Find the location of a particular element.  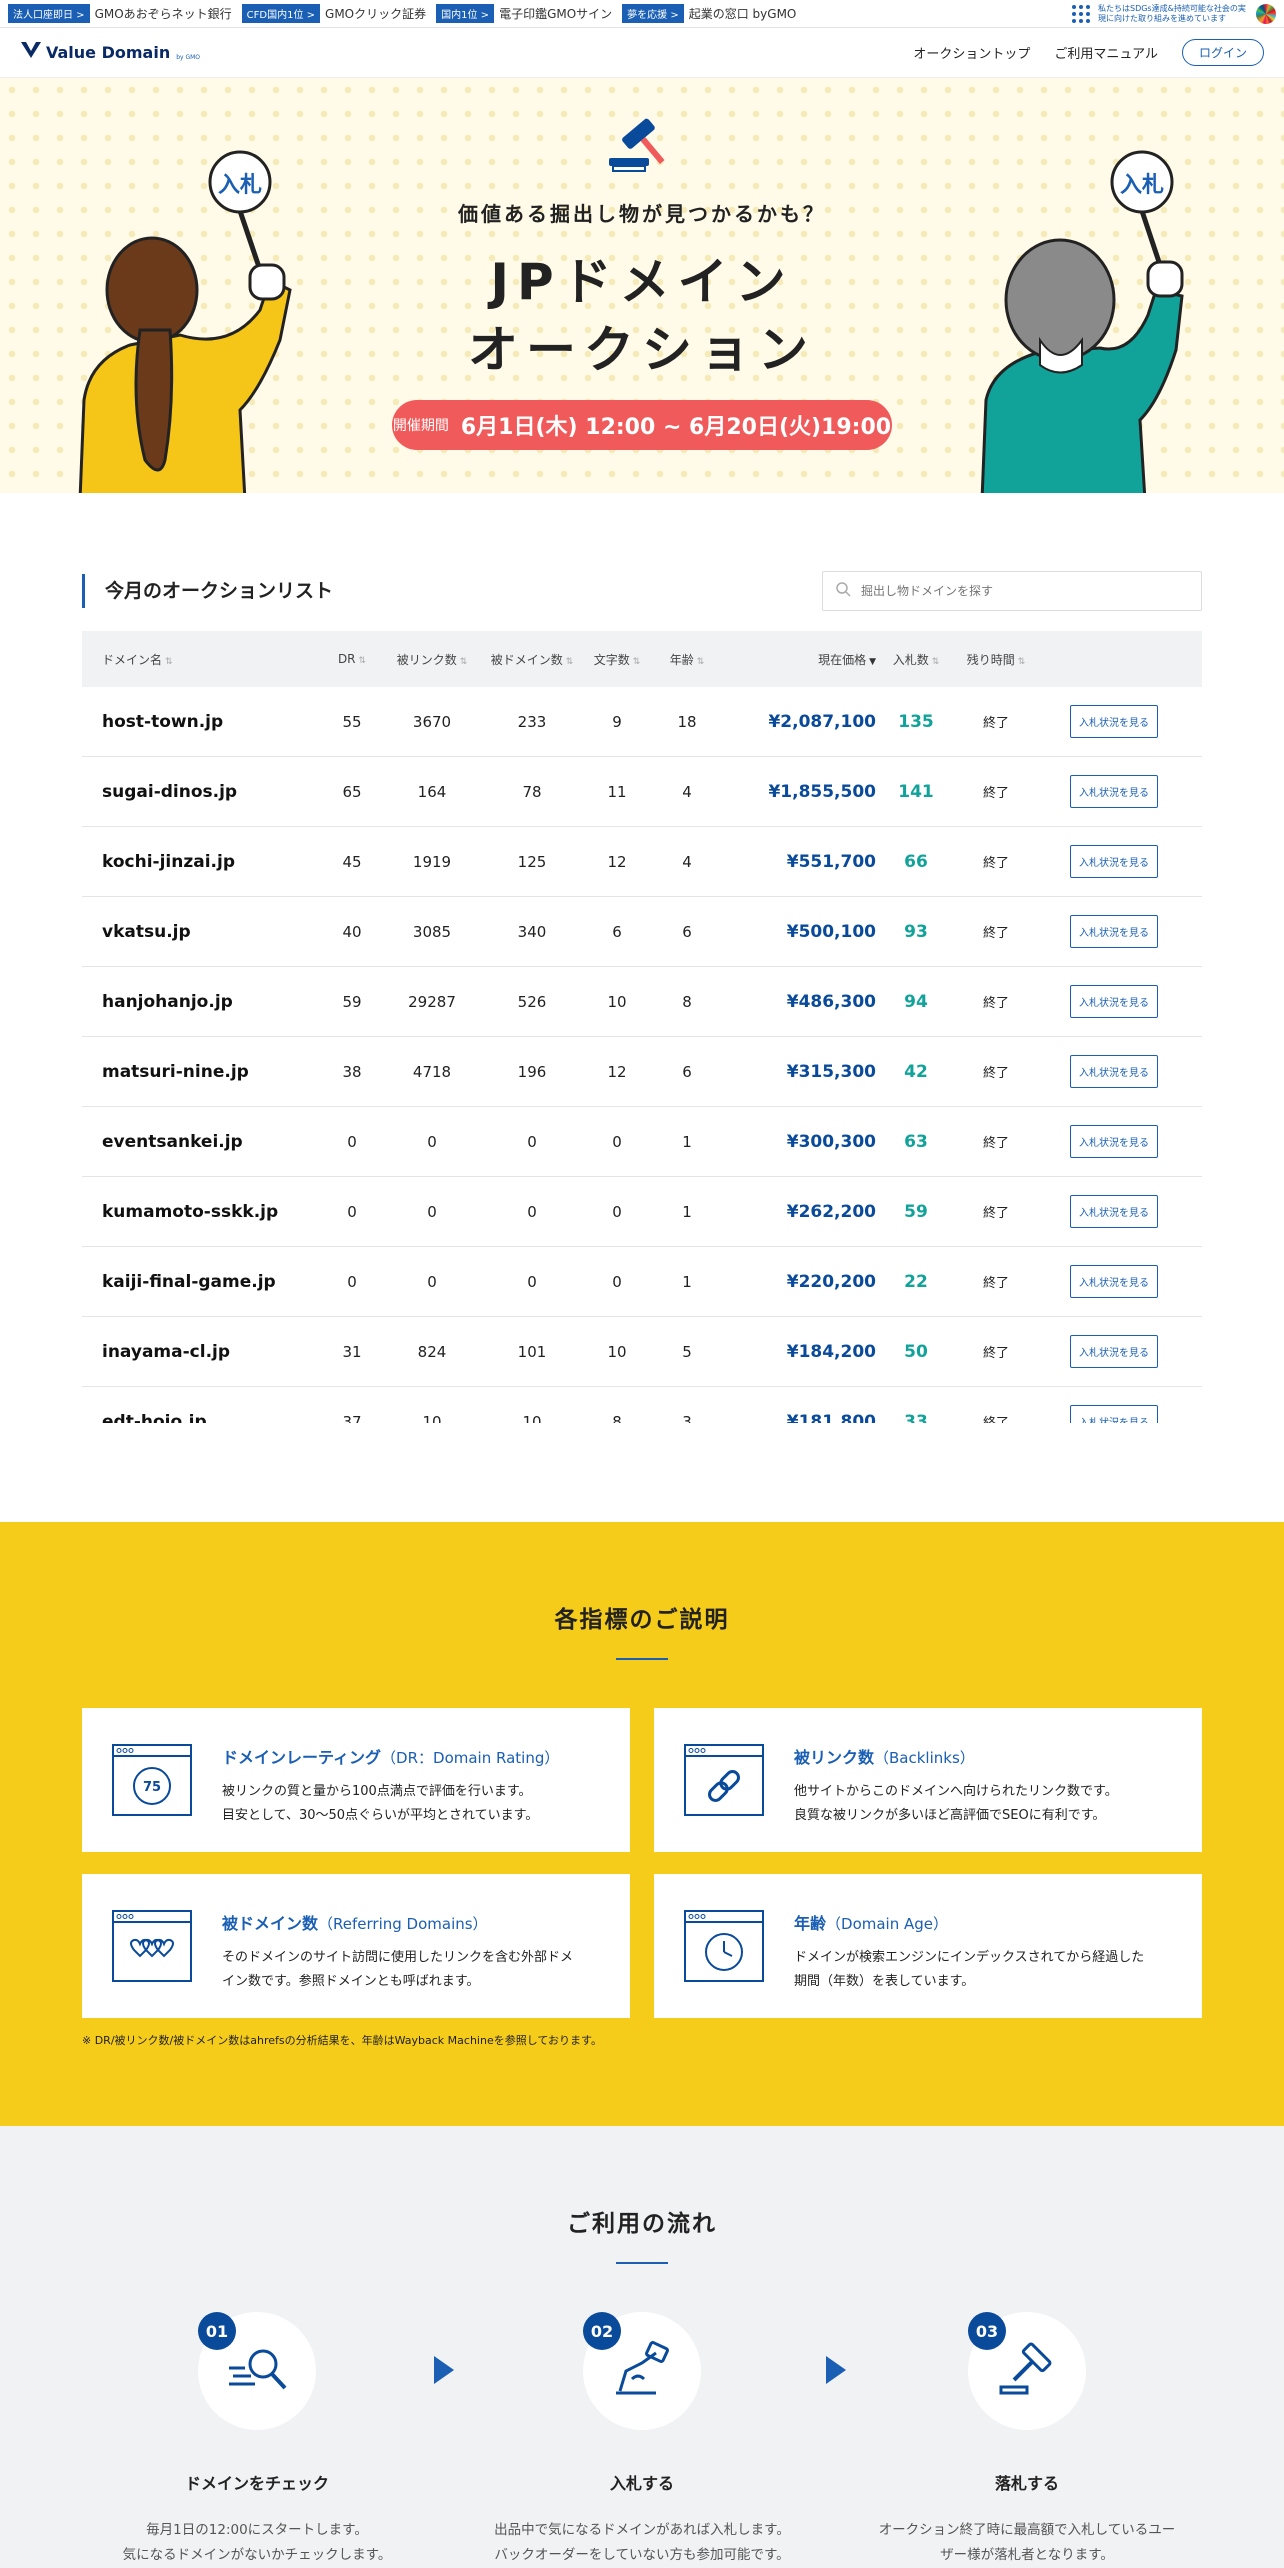

step-number: 03 is located at coordinates (987, 2331).